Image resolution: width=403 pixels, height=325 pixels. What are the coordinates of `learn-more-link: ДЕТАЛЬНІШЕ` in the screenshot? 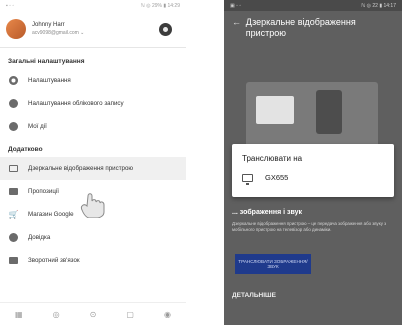 It's located at (254, 295).